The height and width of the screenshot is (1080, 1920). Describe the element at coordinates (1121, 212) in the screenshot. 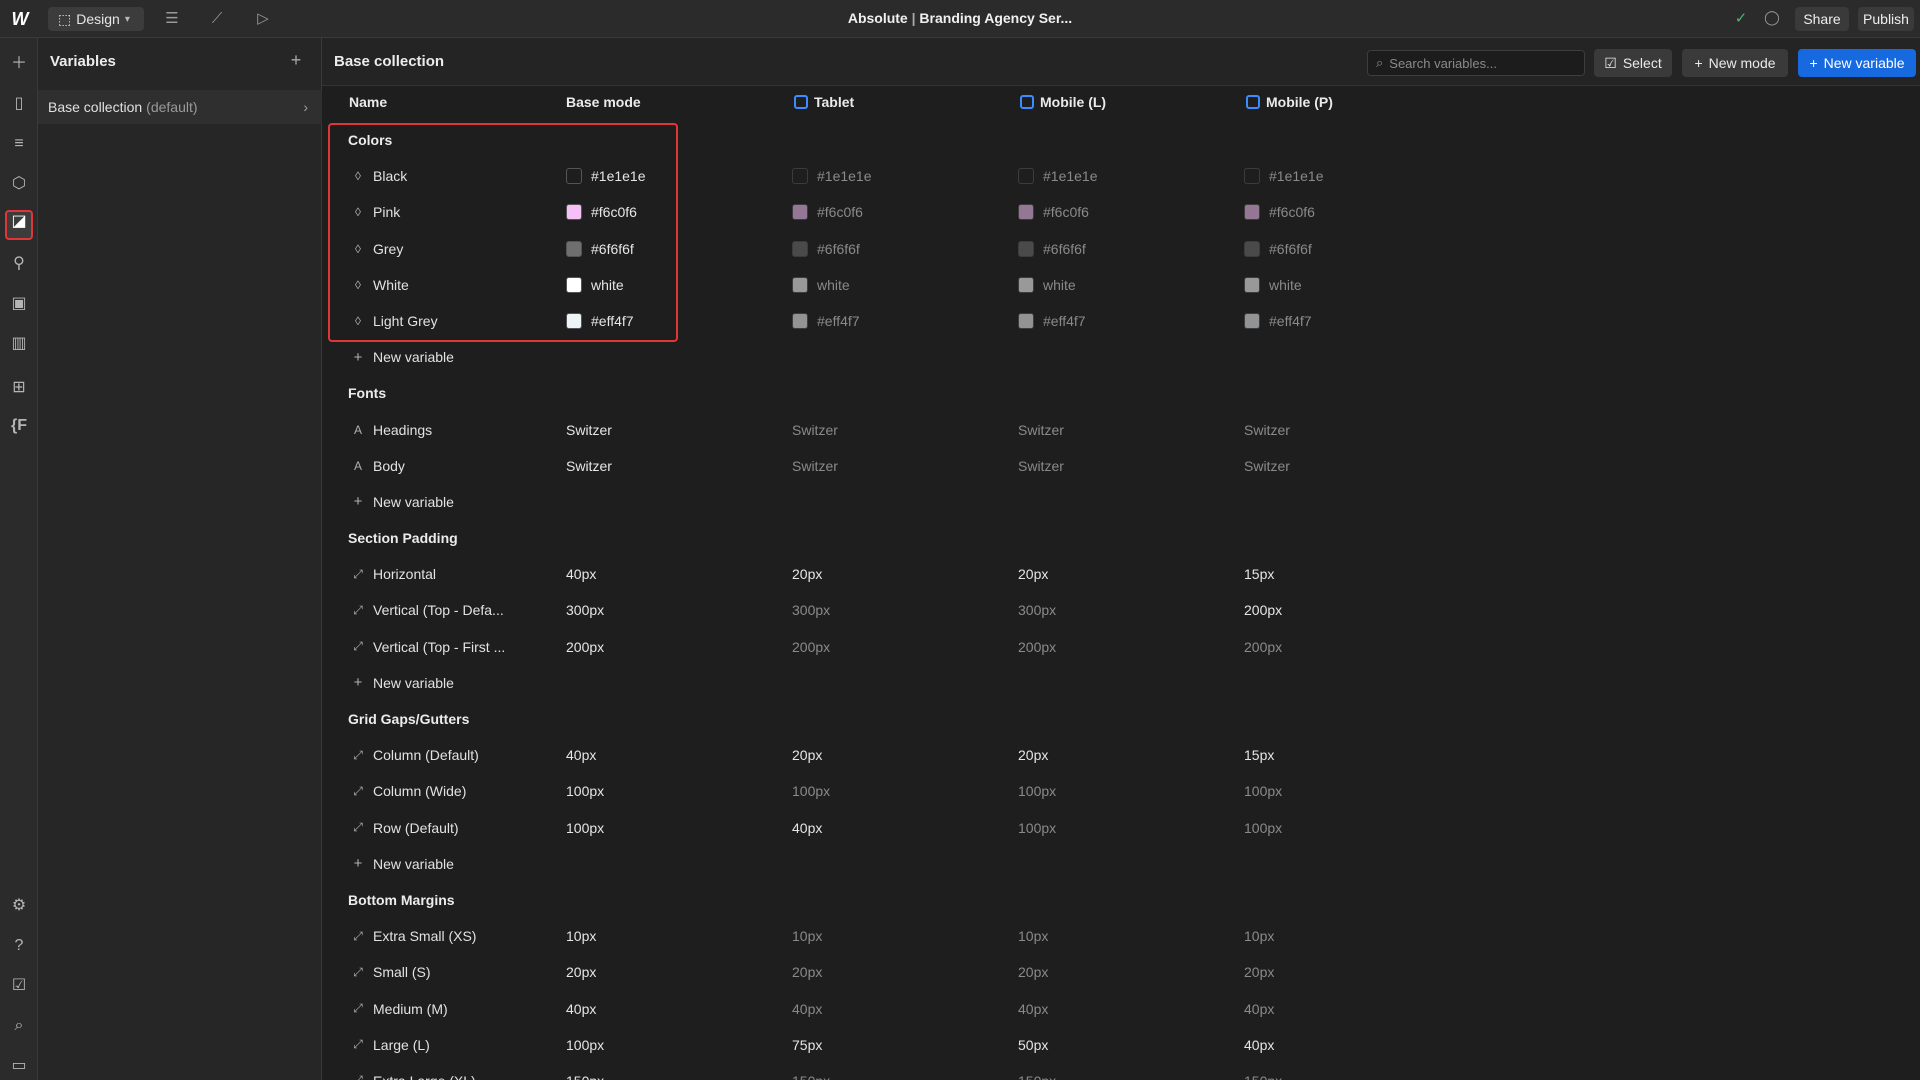

I see `variable-row: ◊ Pink #f6c0f6 #f6c0f6 #f6c0f6 #f6c0f6` at that location.